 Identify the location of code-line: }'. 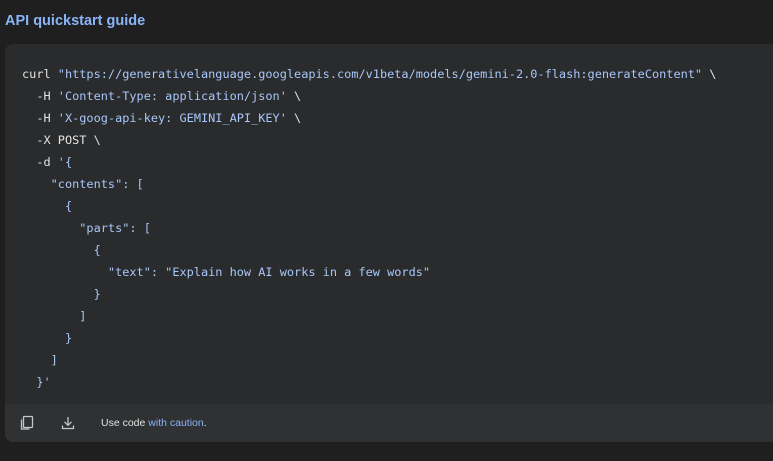
(369, 382).